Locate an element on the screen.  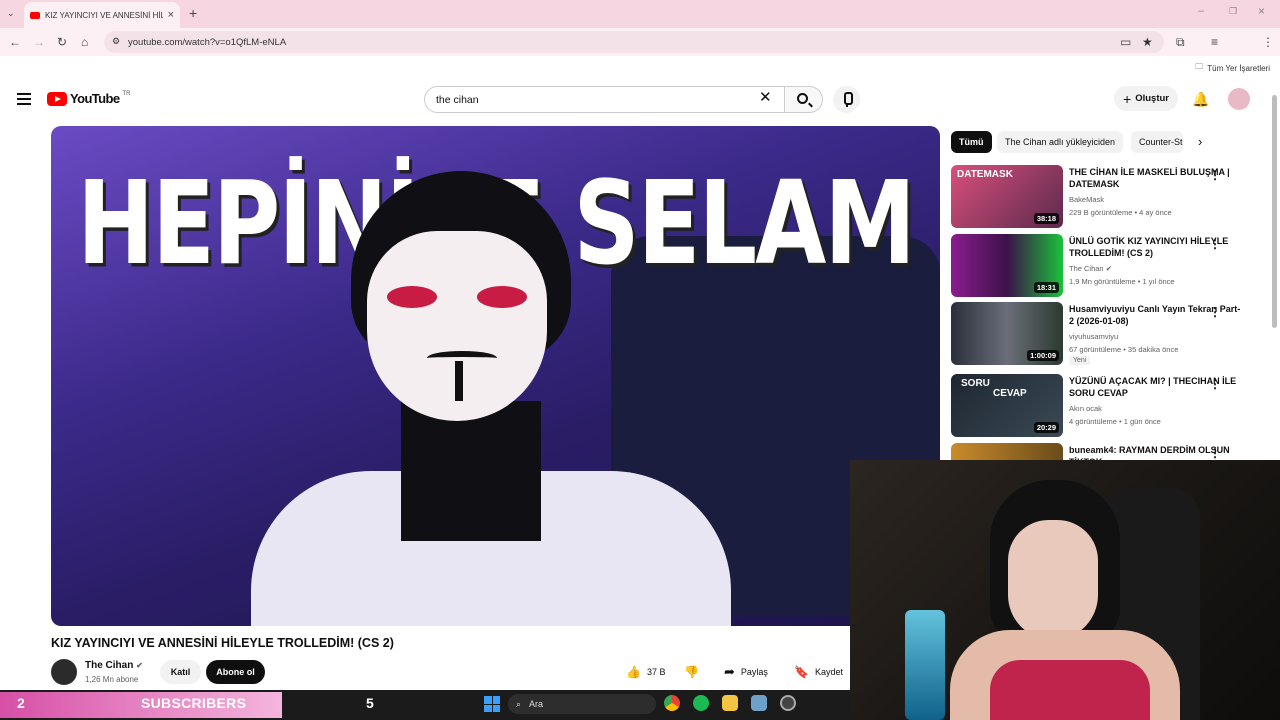
share-button: ➦ Paylaş is located at coordinates (746, 672).